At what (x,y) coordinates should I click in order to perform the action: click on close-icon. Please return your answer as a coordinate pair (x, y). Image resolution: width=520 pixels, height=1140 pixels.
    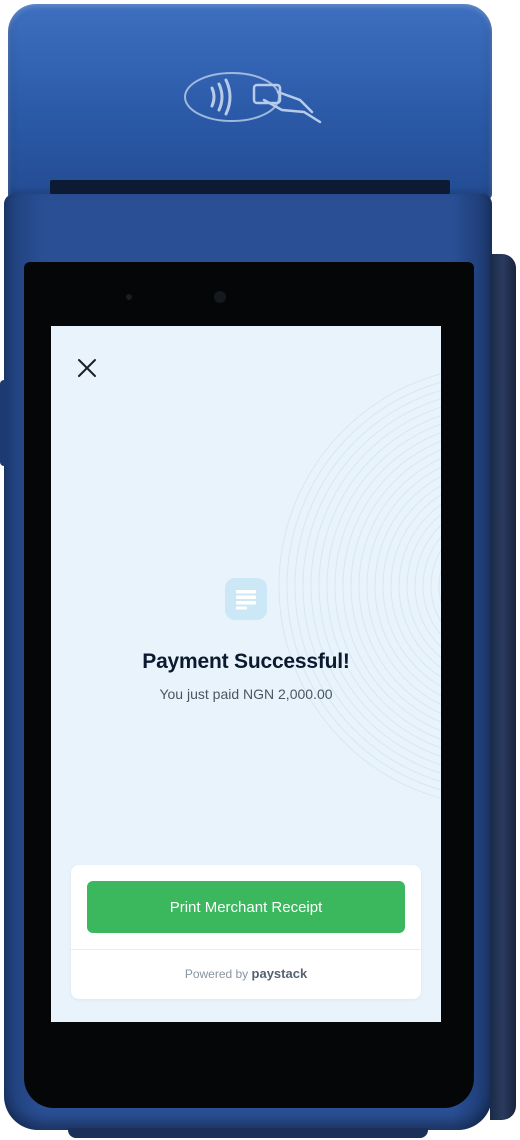
    Looking at the image, I should click on (87, 368).